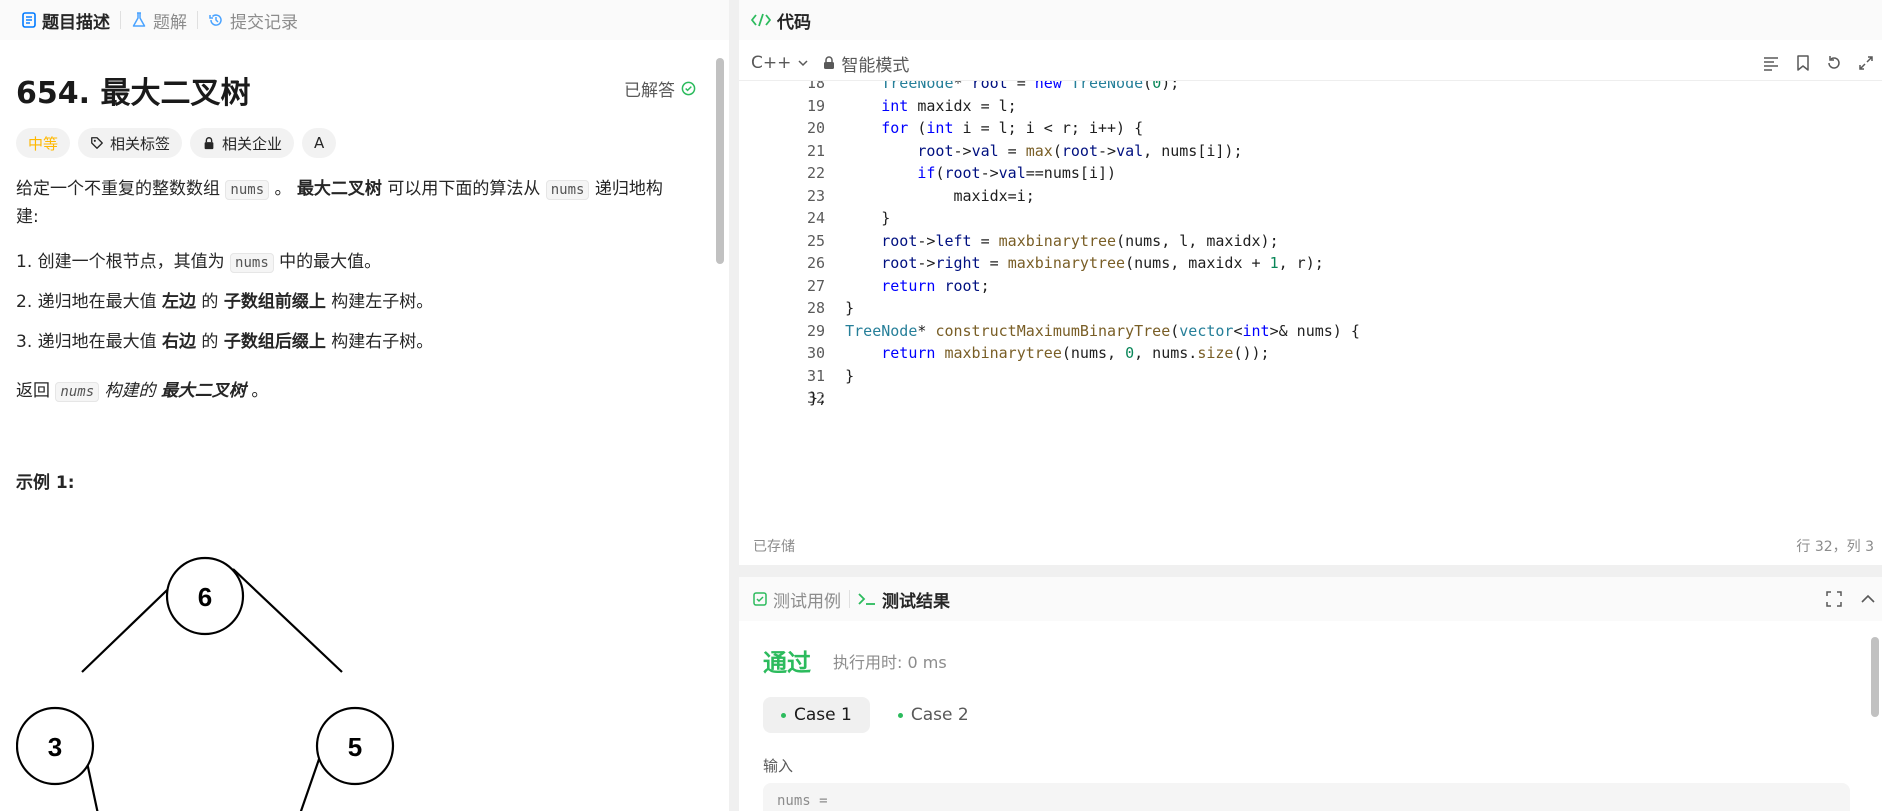 This screenshot has width=1882, height=811. I want to click on reset-icon, so click(1834, 63).